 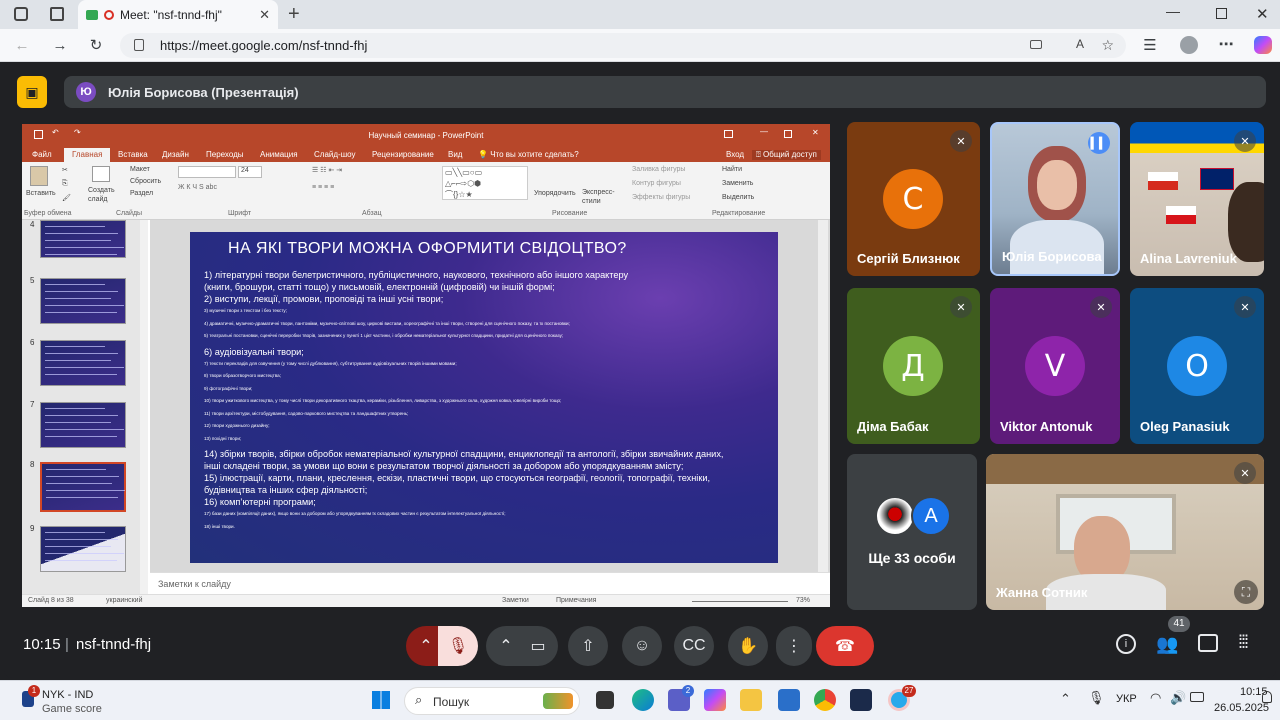 What do you see at coordinates (1241, 708) in the screenshot?
I see `clock-date: 26.05.2025` at bounding box center [1241, 708].